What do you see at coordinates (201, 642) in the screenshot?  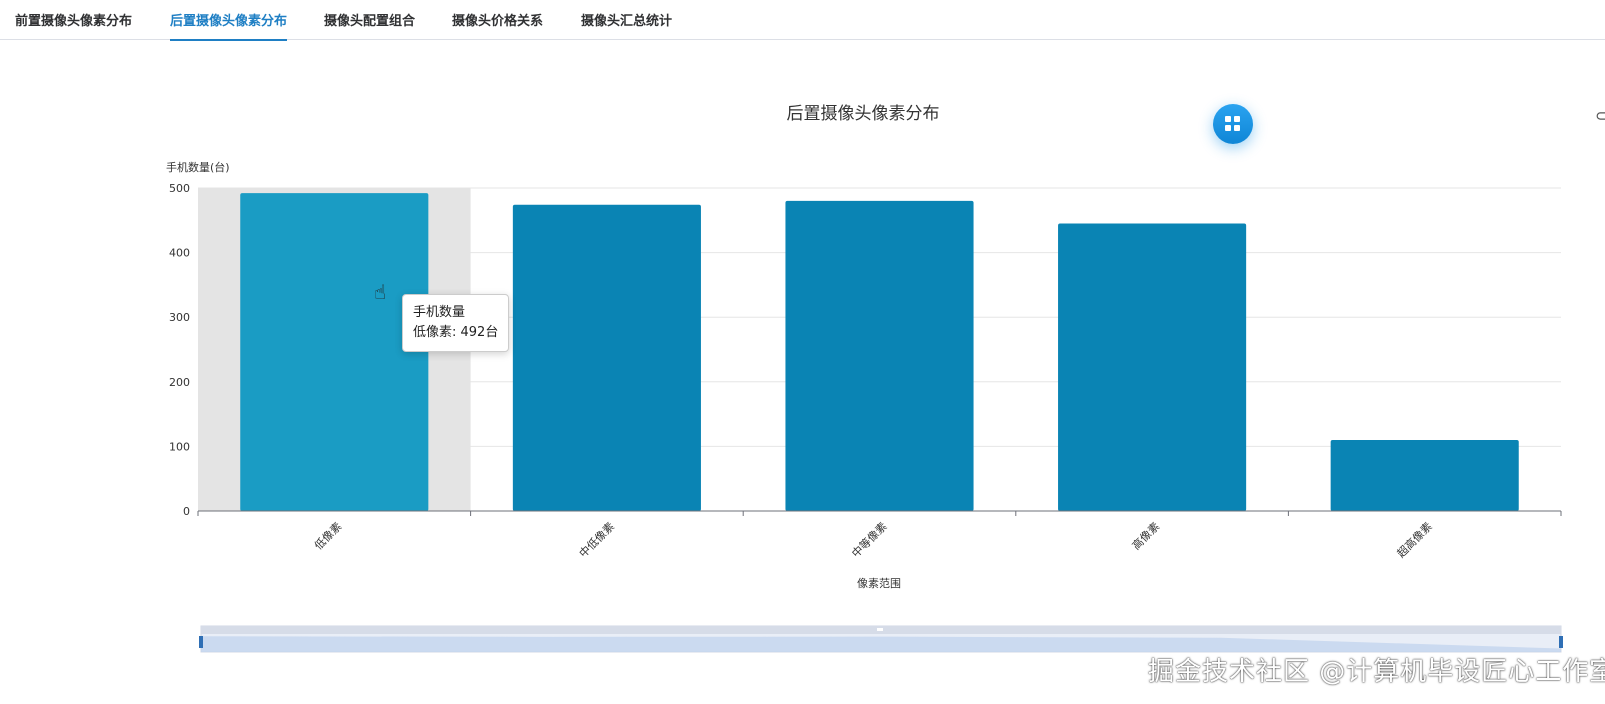 I see `zoom-left-handle` at bounding box center [201, 642].